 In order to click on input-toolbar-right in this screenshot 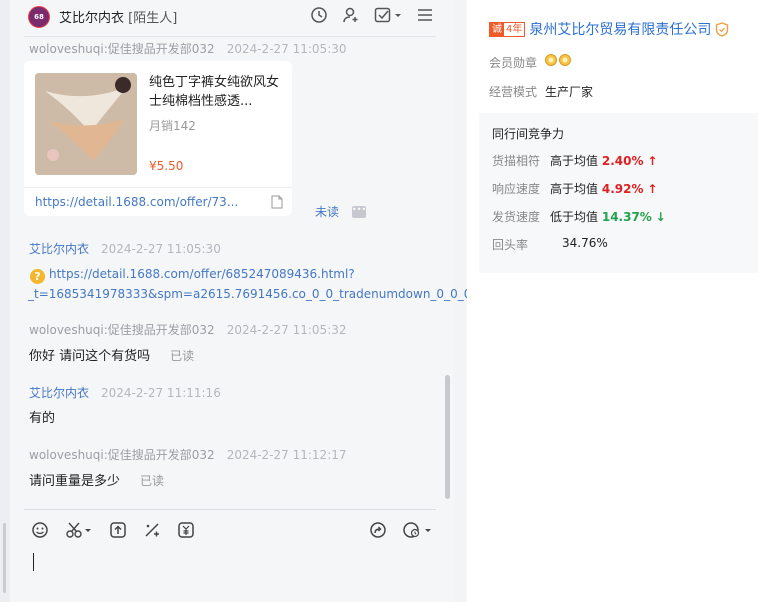, I will do `click(401, 530)`.